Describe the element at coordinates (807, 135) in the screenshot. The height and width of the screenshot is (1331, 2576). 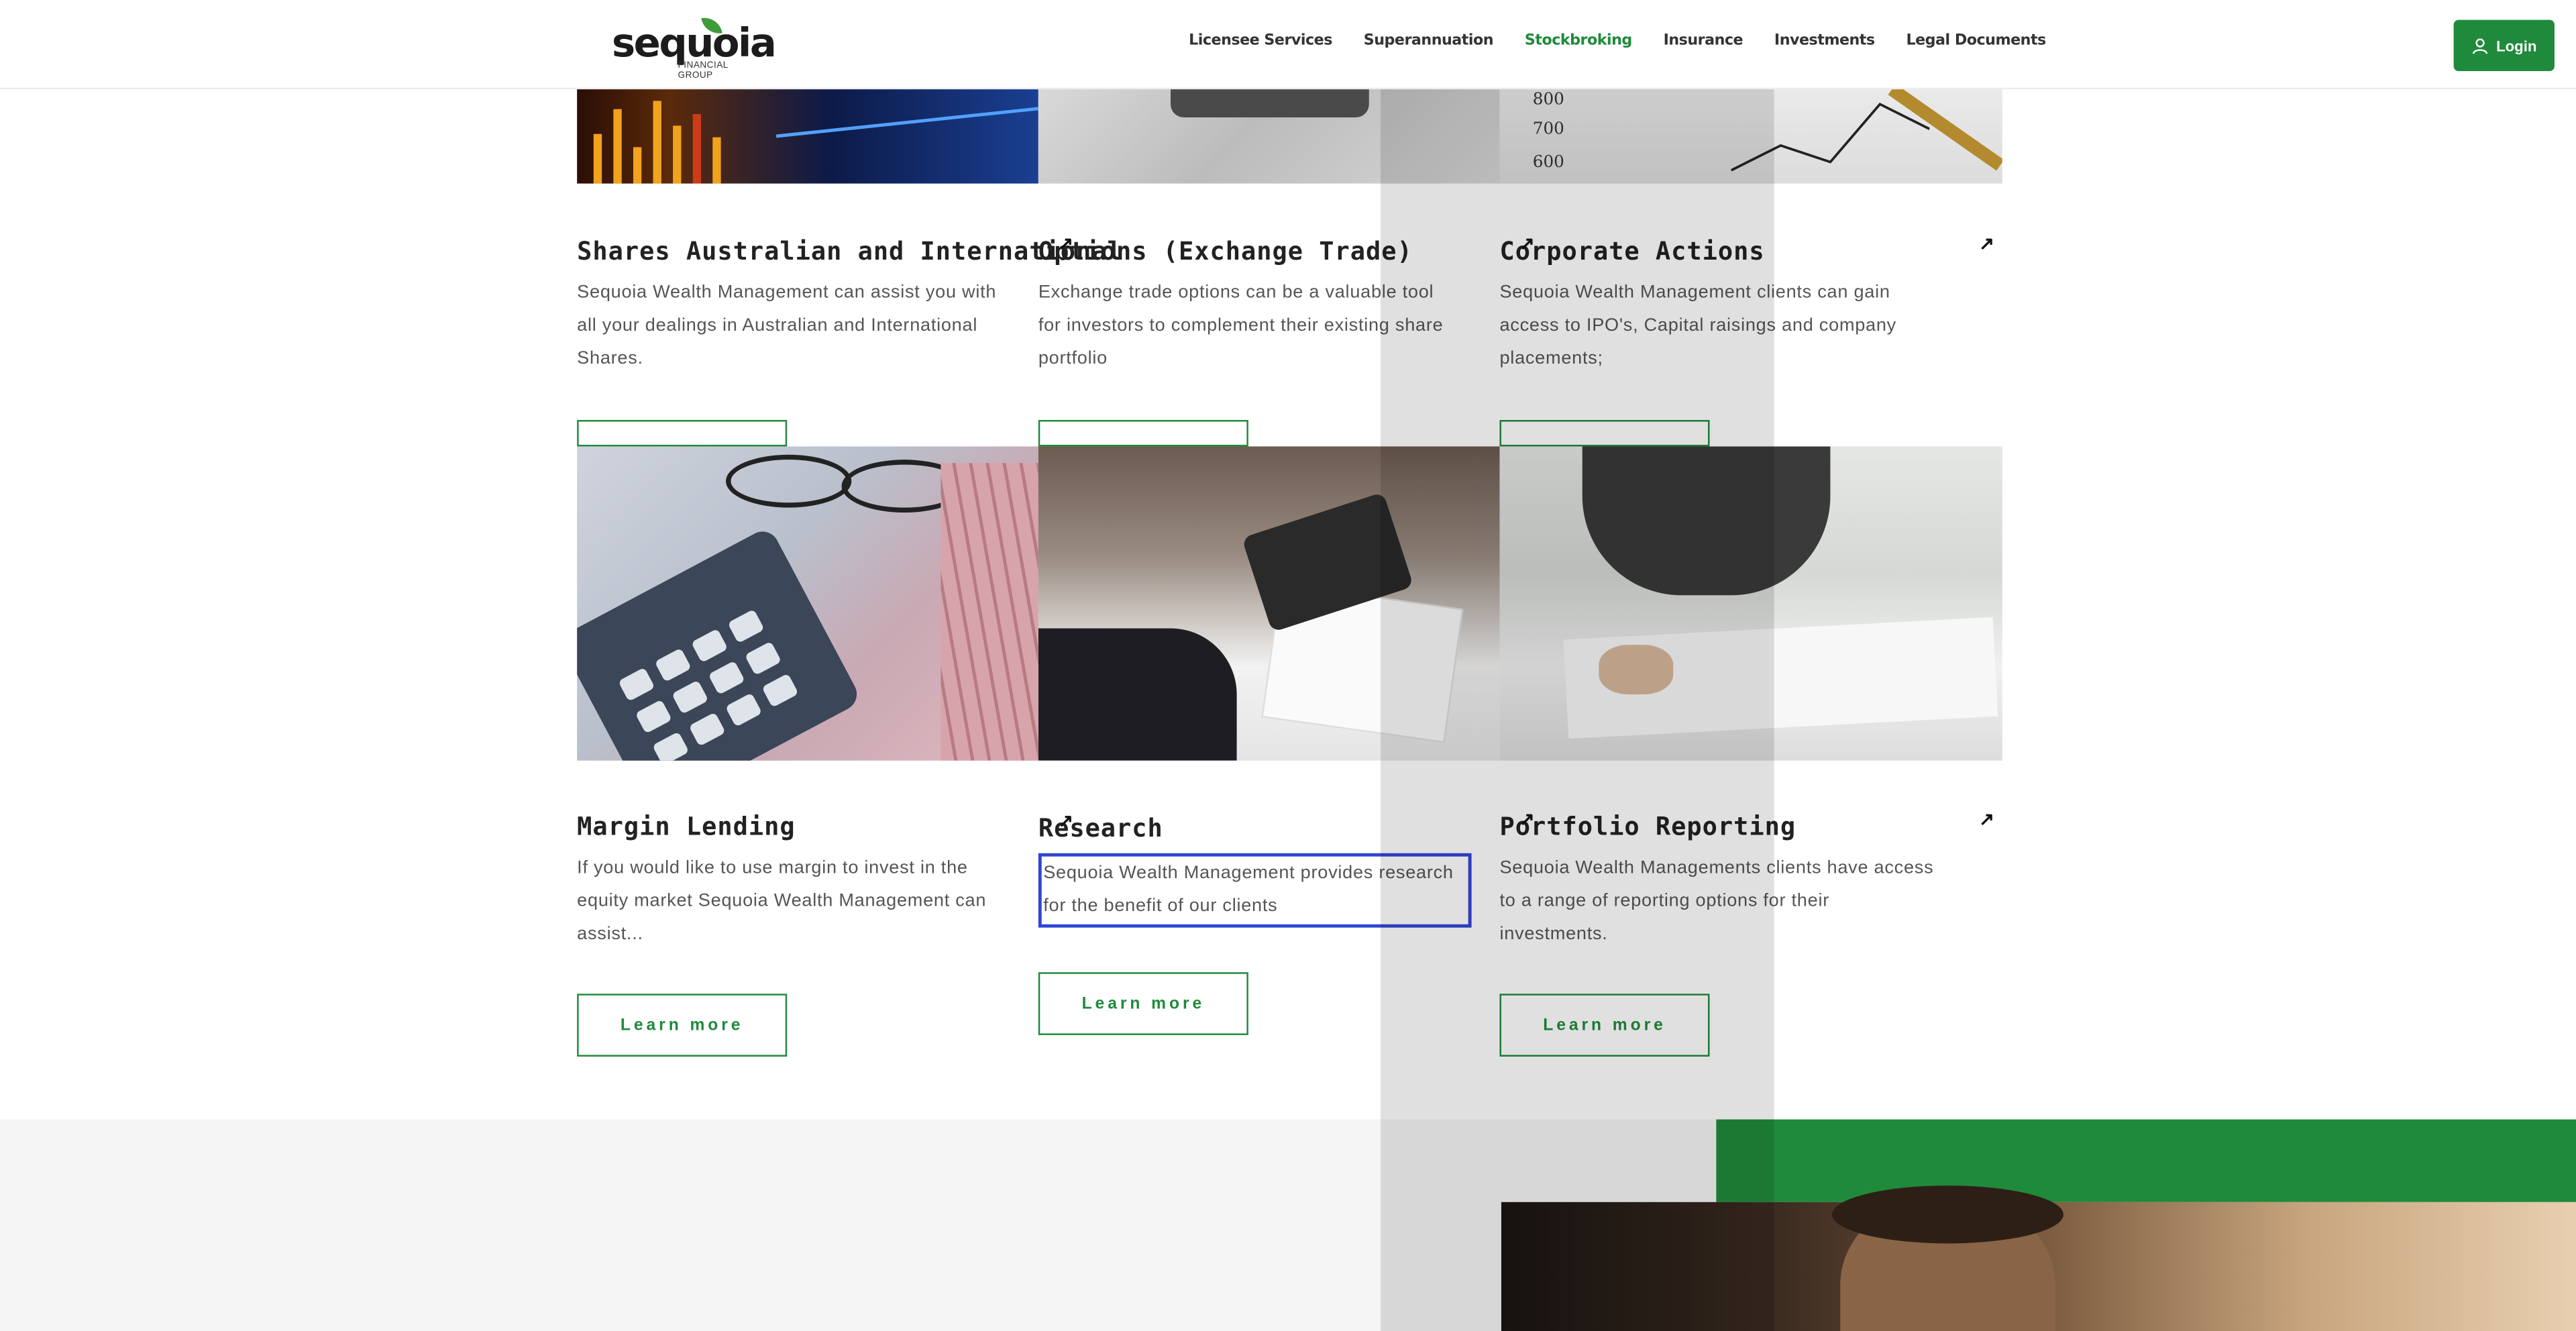
I see `stock-chart-image` at that location.